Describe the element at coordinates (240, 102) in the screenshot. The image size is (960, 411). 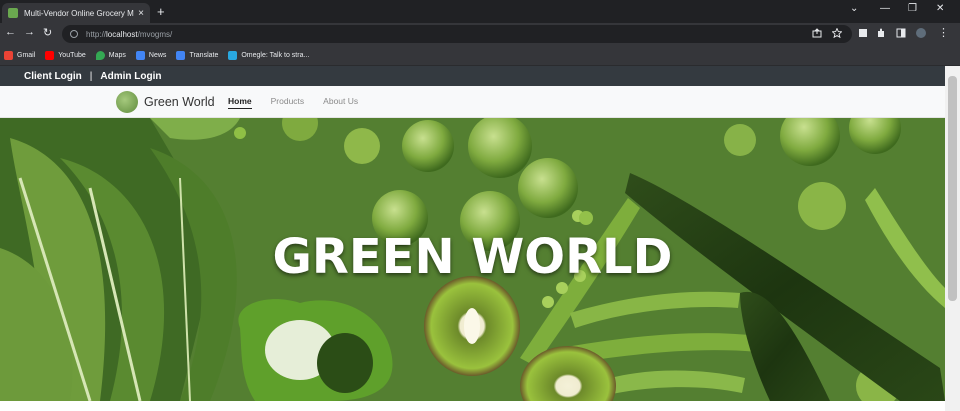
I see `nav-link-home: Home` at that location.